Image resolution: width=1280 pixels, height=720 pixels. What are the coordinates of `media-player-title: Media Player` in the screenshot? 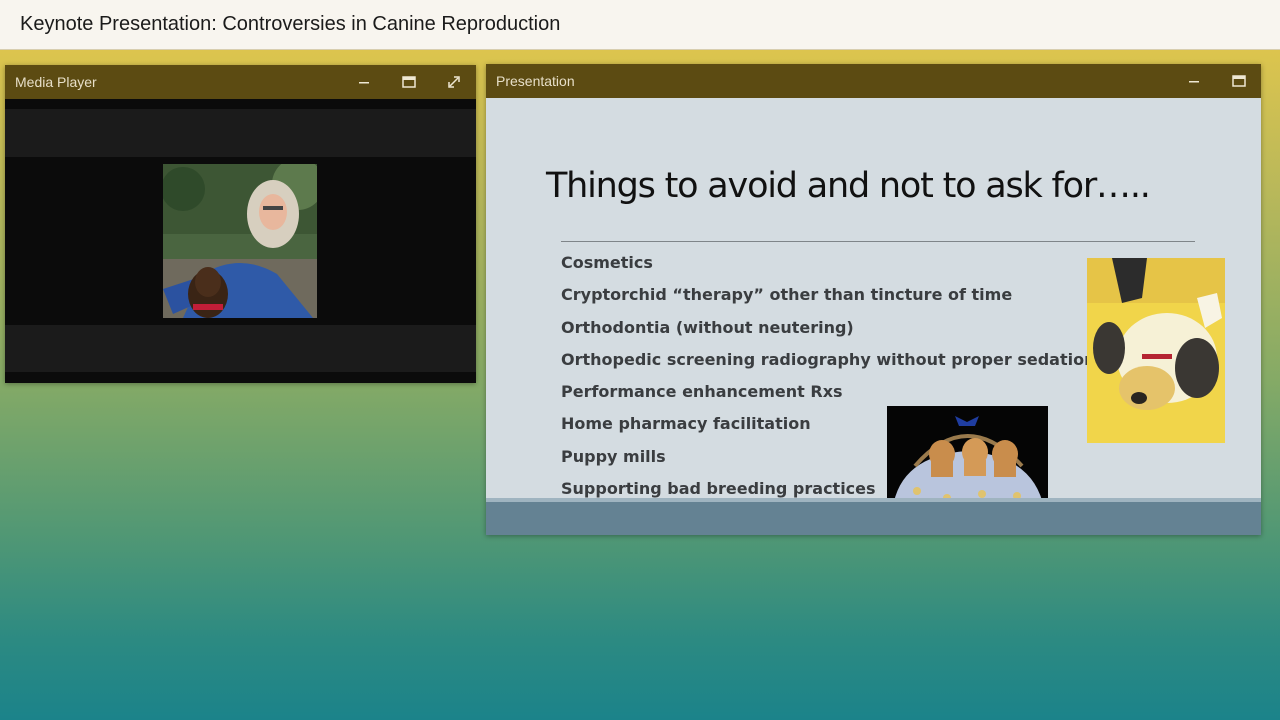 It's located at (56, 82).